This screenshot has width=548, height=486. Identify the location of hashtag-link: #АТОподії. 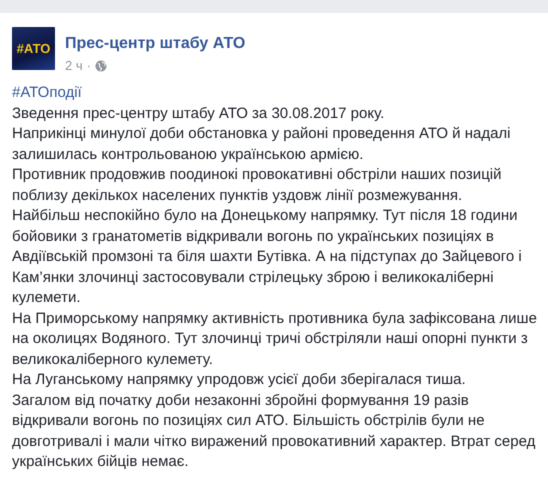
(274, 93).